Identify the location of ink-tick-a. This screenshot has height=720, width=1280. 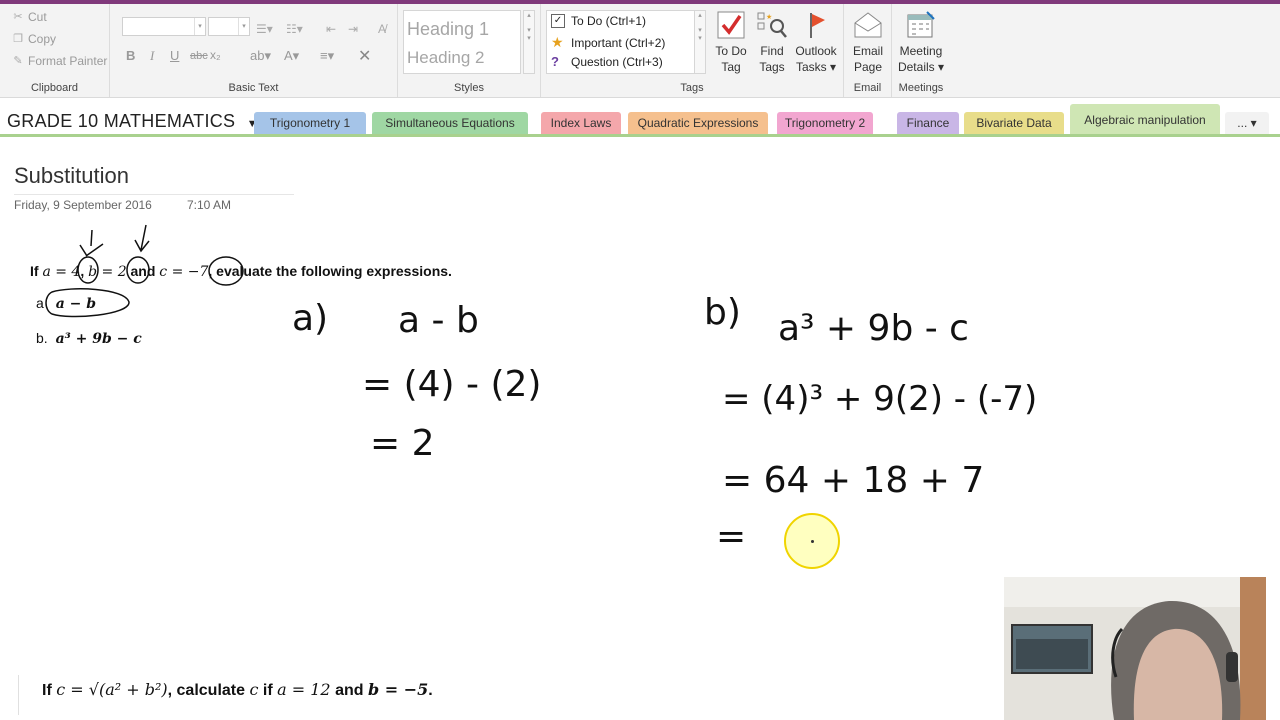
(91, 238).